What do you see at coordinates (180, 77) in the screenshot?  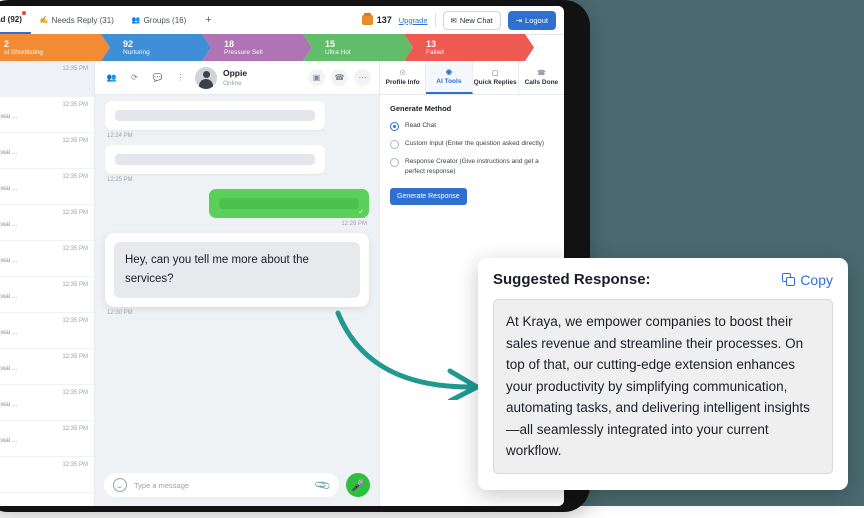 I see `kebab-menu-icon: ⋮` at bounding box center [180, 77].